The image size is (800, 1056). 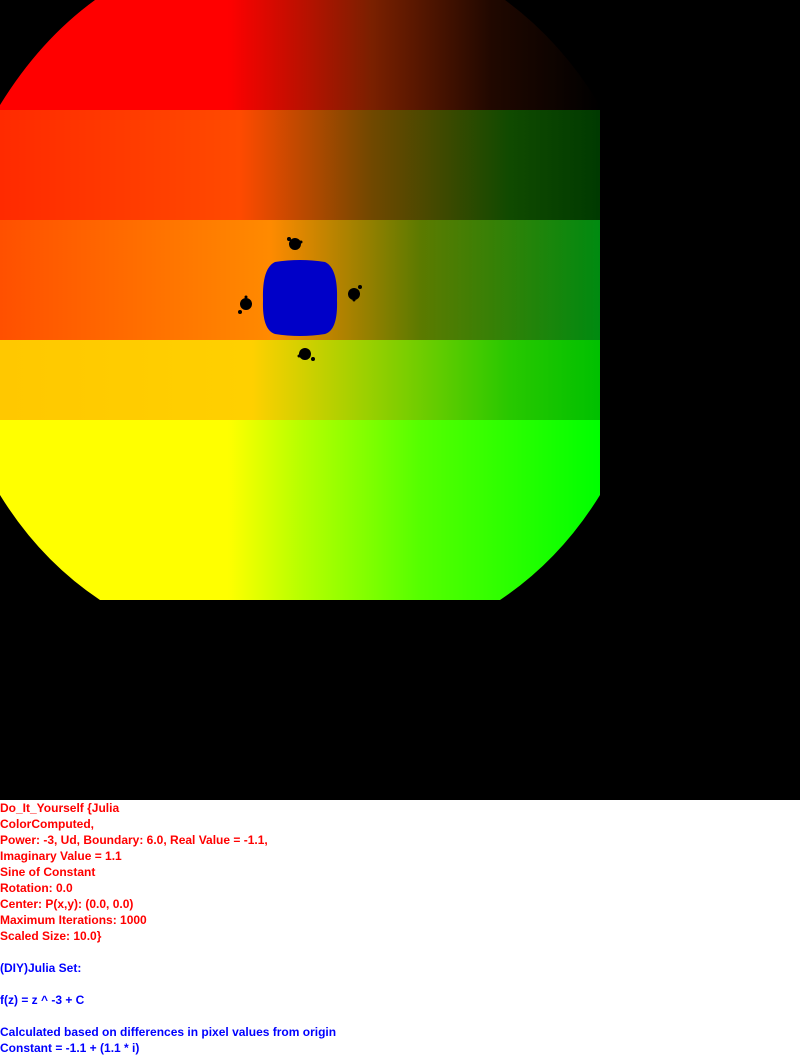 I want to click on julia-interior, so click(x=300, y=298).